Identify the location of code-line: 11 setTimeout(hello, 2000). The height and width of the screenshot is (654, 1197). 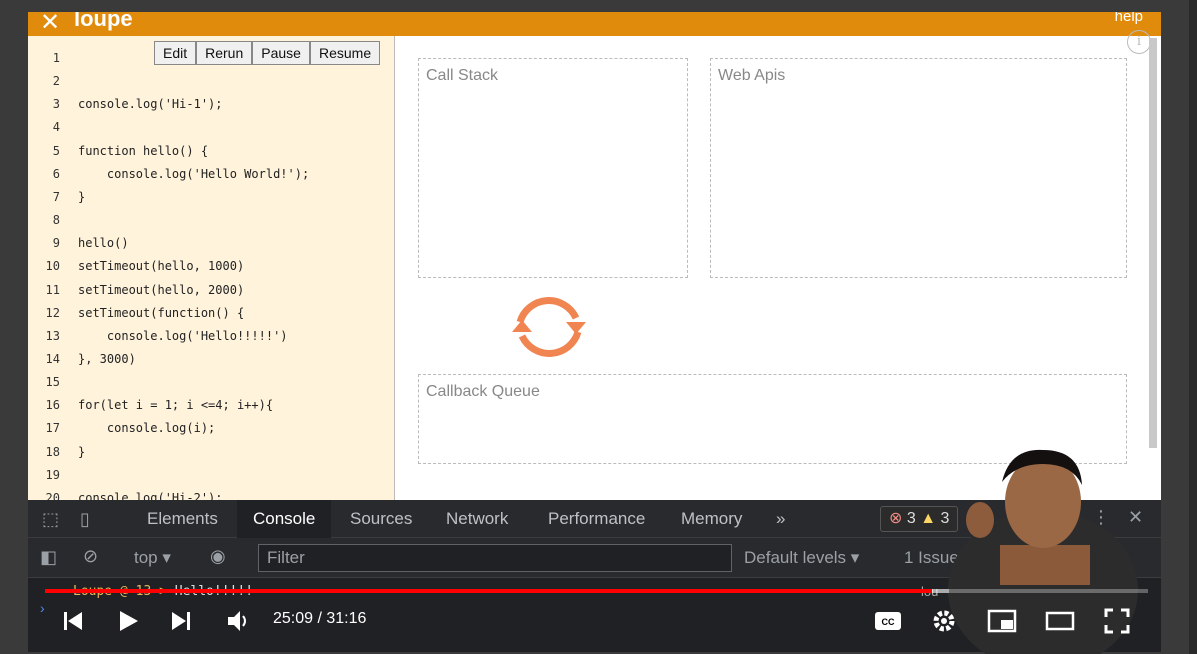
(211, 290).